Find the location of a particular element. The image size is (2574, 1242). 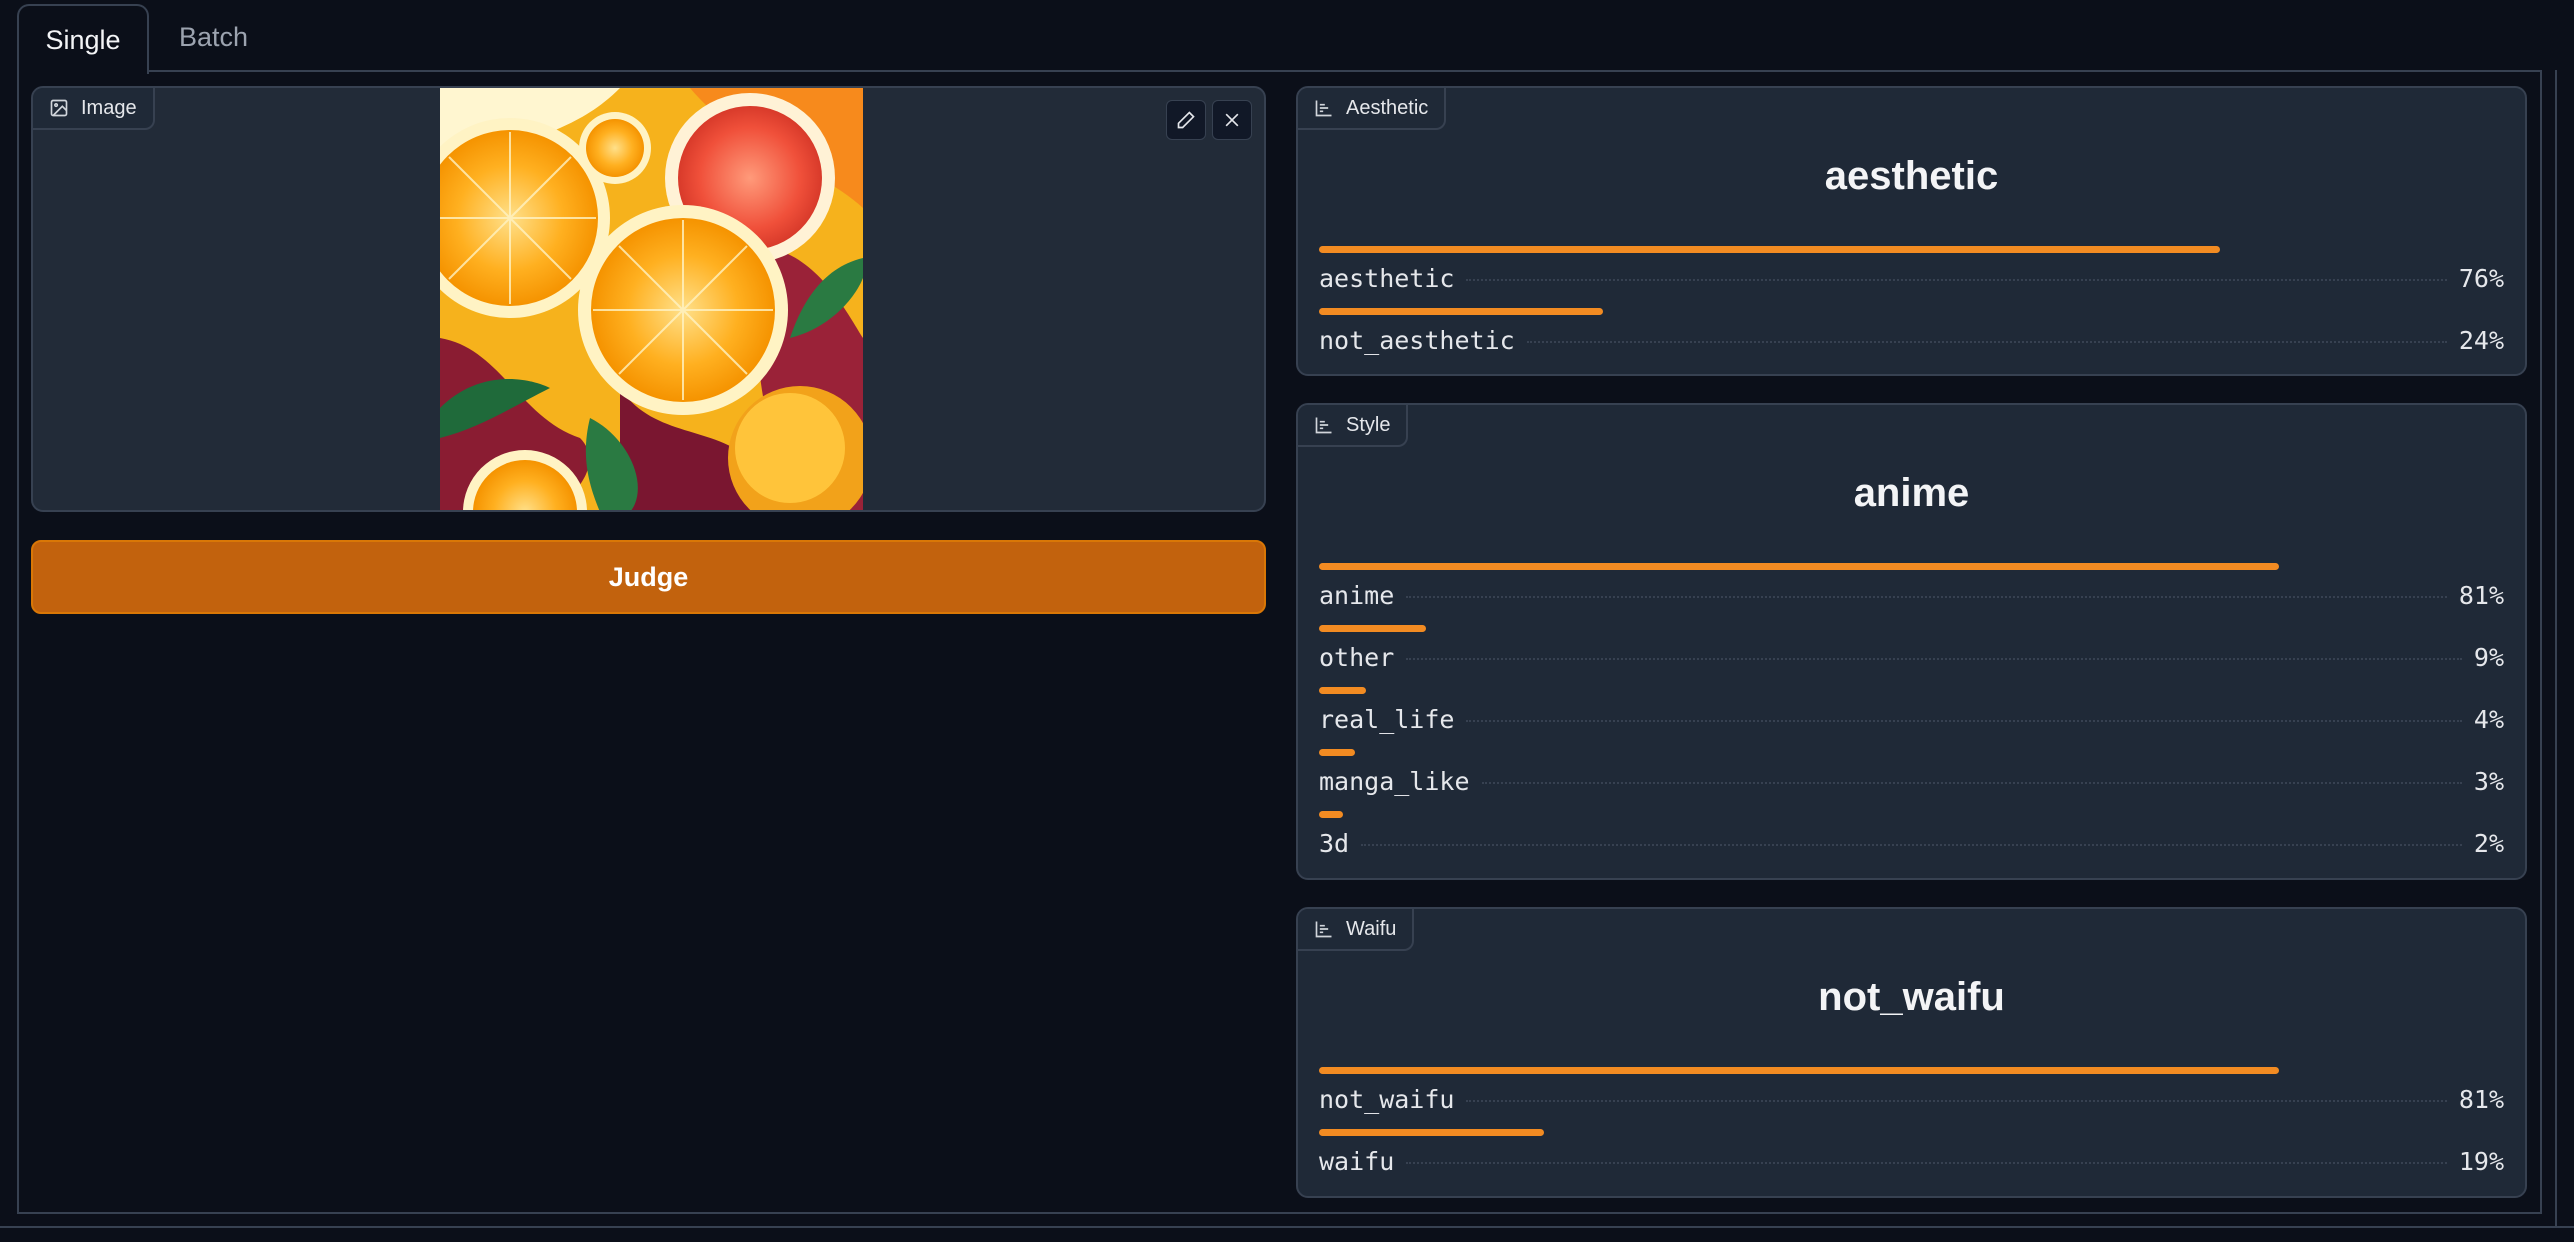

confidence-row: aesthetic 76% is located at coordinates (1911, 277).